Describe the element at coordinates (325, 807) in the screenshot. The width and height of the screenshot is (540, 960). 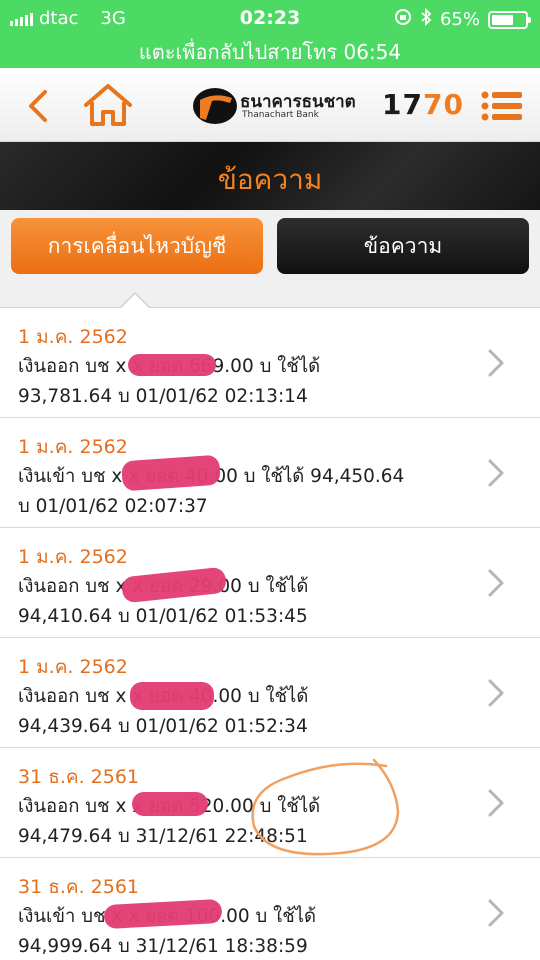
I see `annotation-circle` at that location.